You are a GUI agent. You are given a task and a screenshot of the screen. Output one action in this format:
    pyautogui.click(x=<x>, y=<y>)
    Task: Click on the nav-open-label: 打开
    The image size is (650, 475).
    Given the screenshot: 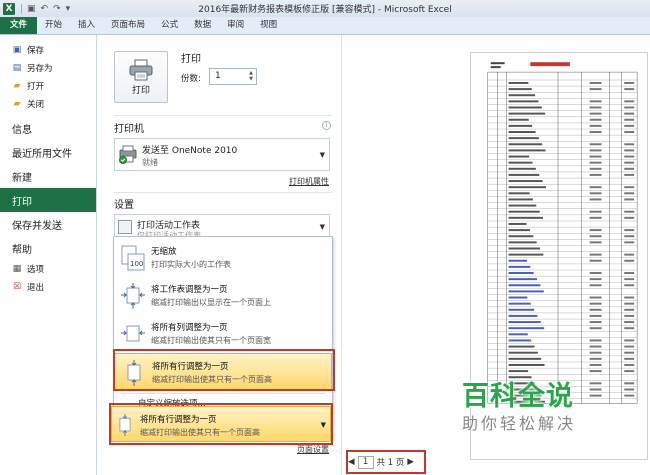 What is the action you would take?
    pyautogui.click(x=36, y=87)
    